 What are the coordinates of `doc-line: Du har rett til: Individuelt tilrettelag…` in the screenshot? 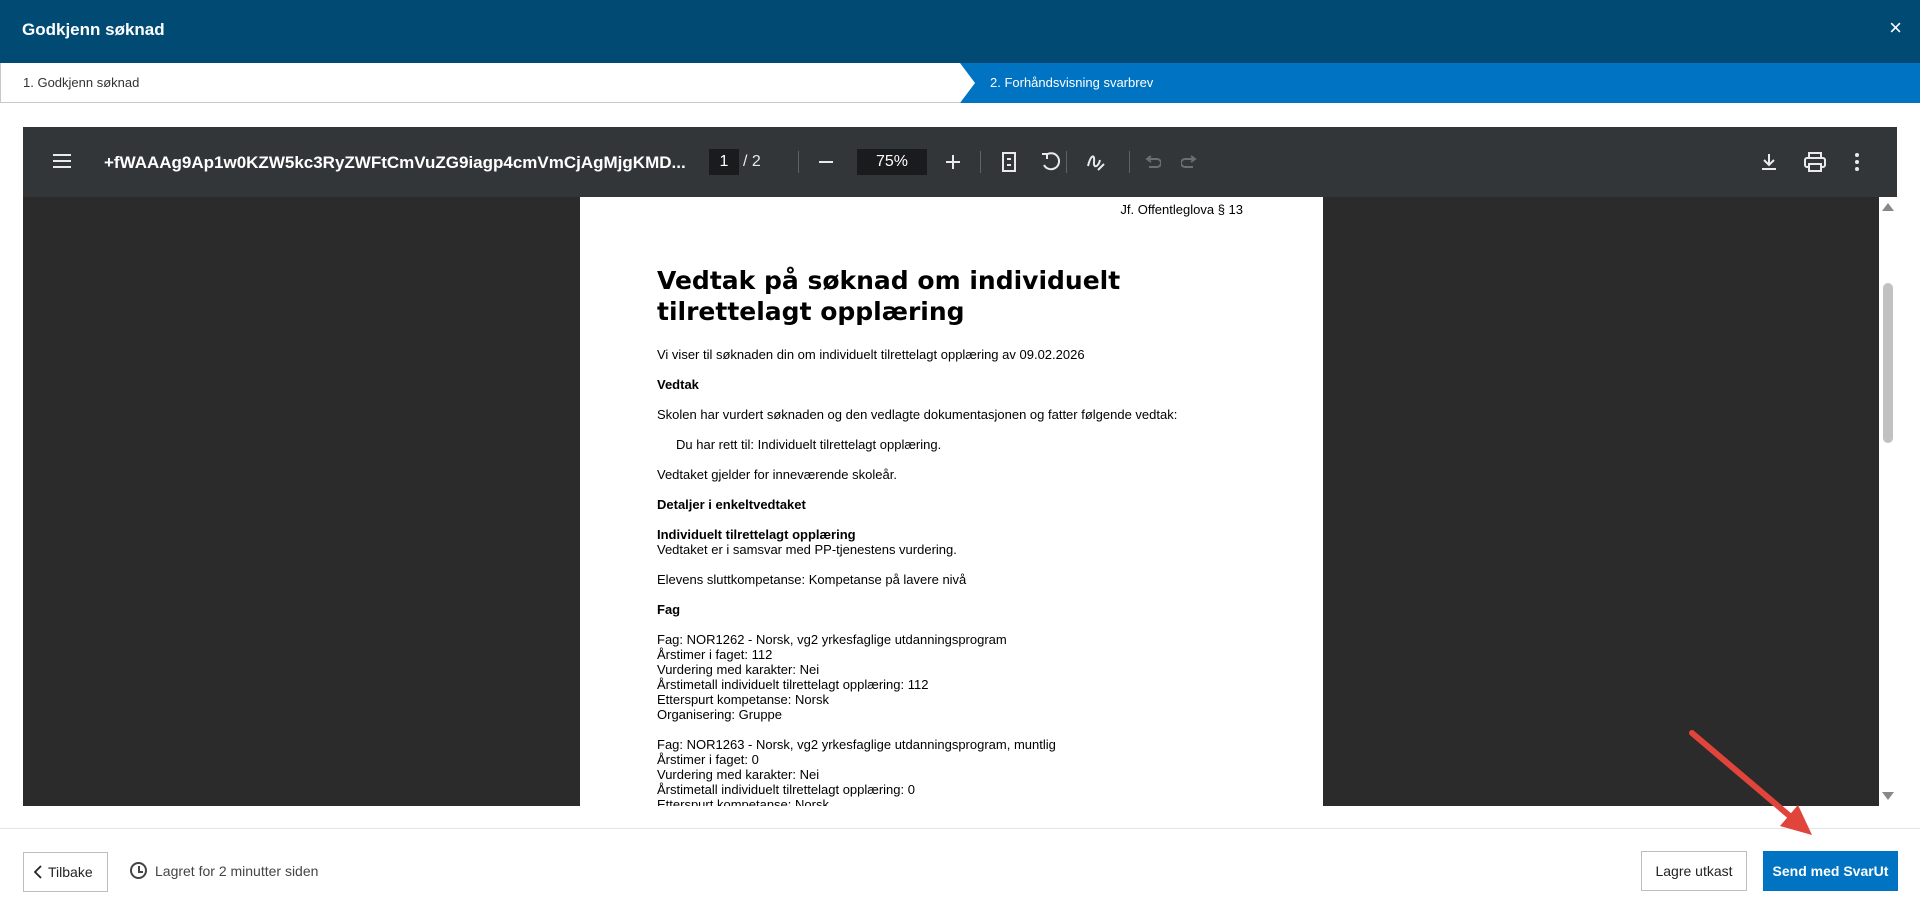 It's located at (809, 444).